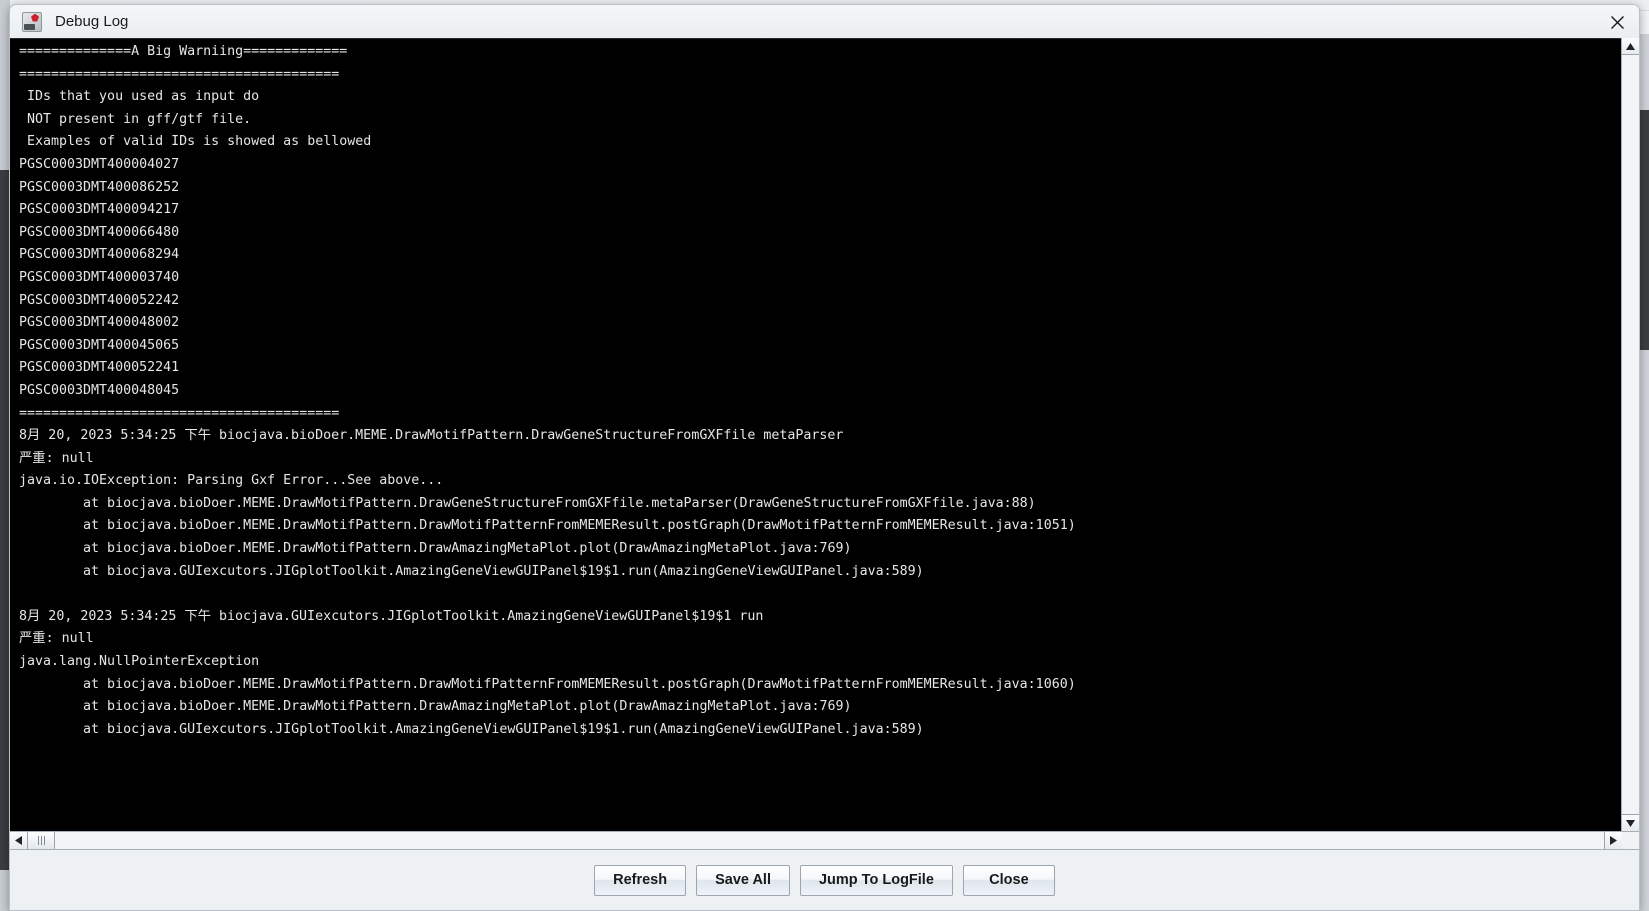 The height and width of the screenshot is (911, 1649). What do you see at coordinates (824, 21) in the screenshot?
I see `title-bar: Debug Log` at bounding box center [824, 21].